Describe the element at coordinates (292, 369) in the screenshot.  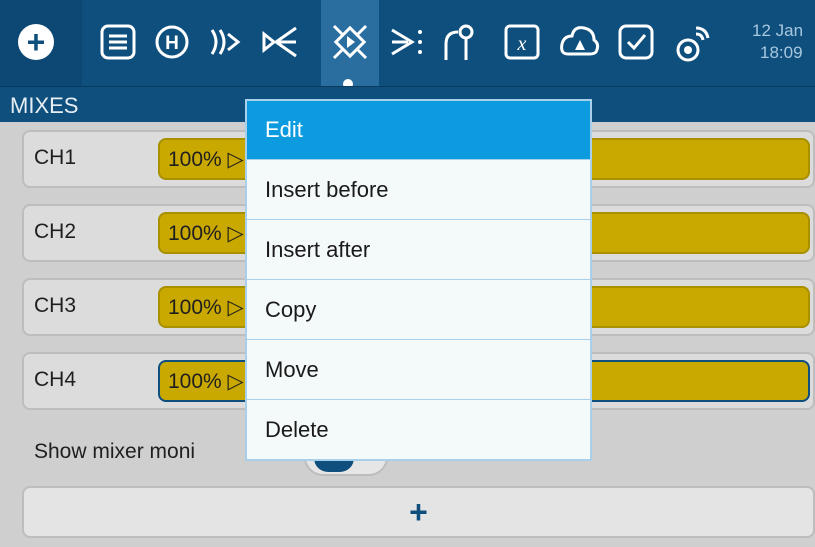
I see `menu-item-label: Move` at that location.